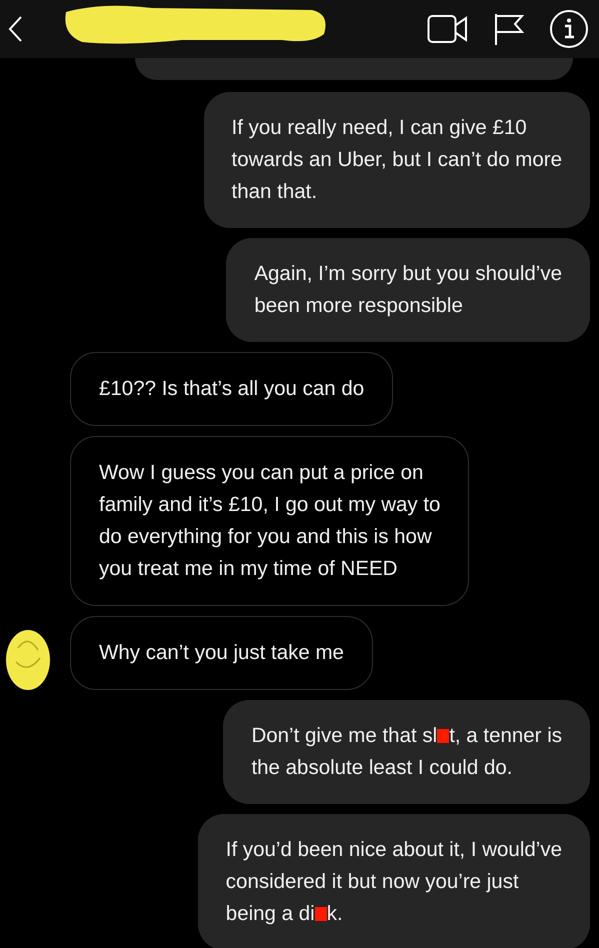  Describe the element at coordinates (406, 751) in the screenshot. I see `message-text: Don’t give me that sl t, a tenner is the absolute least I could do.` at that location.